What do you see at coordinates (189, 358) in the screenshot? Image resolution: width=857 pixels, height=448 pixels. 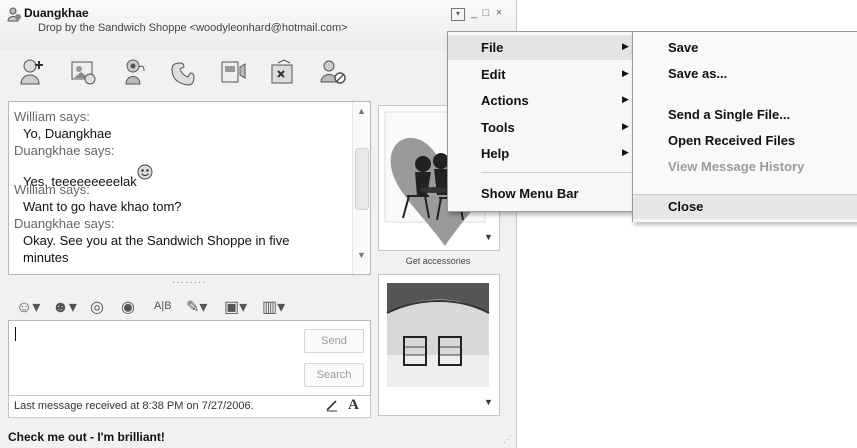 I see `message-input: Send Search` at bounding box center [189, 358].